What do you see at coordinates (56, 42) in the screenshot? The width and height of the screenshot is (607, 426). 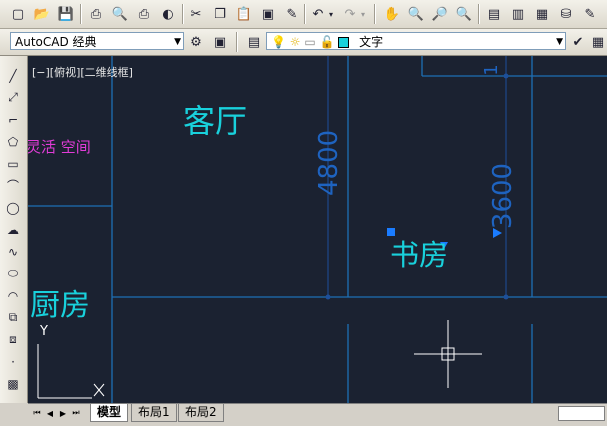 I see `workspace-select-value: AutoCAD 经典` at bounding box center [56, 42].